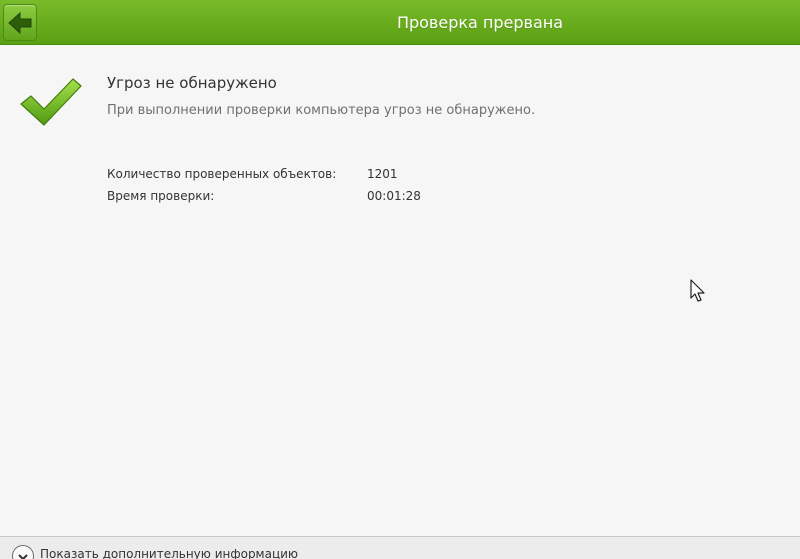 This screenshot has height=559, width=800. I want to click on stat-label: Количество проверенных объектов:, so click(222, 174).